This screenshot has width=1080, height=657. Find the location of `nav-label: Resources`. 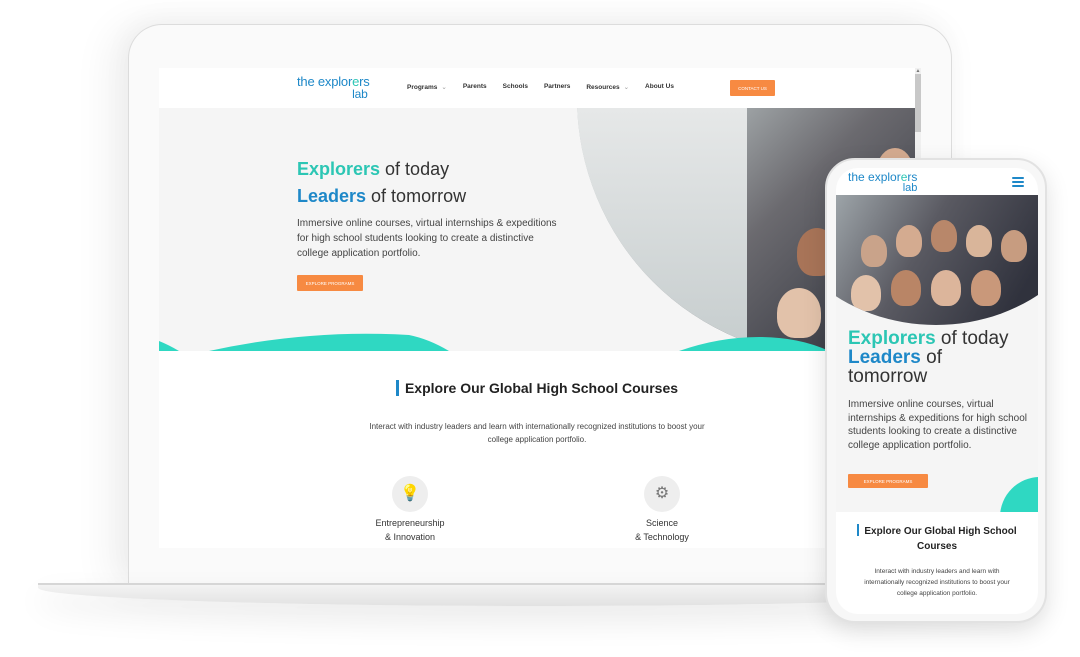

nav-label: Resources is located at coordinates (603, 87).